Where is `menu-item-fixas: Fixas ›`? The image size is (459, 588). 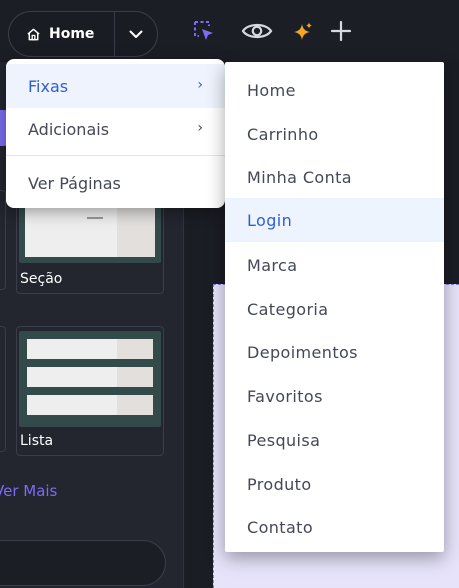
menu-item-fixas: Fixas › is located at coordinates (115, 86).